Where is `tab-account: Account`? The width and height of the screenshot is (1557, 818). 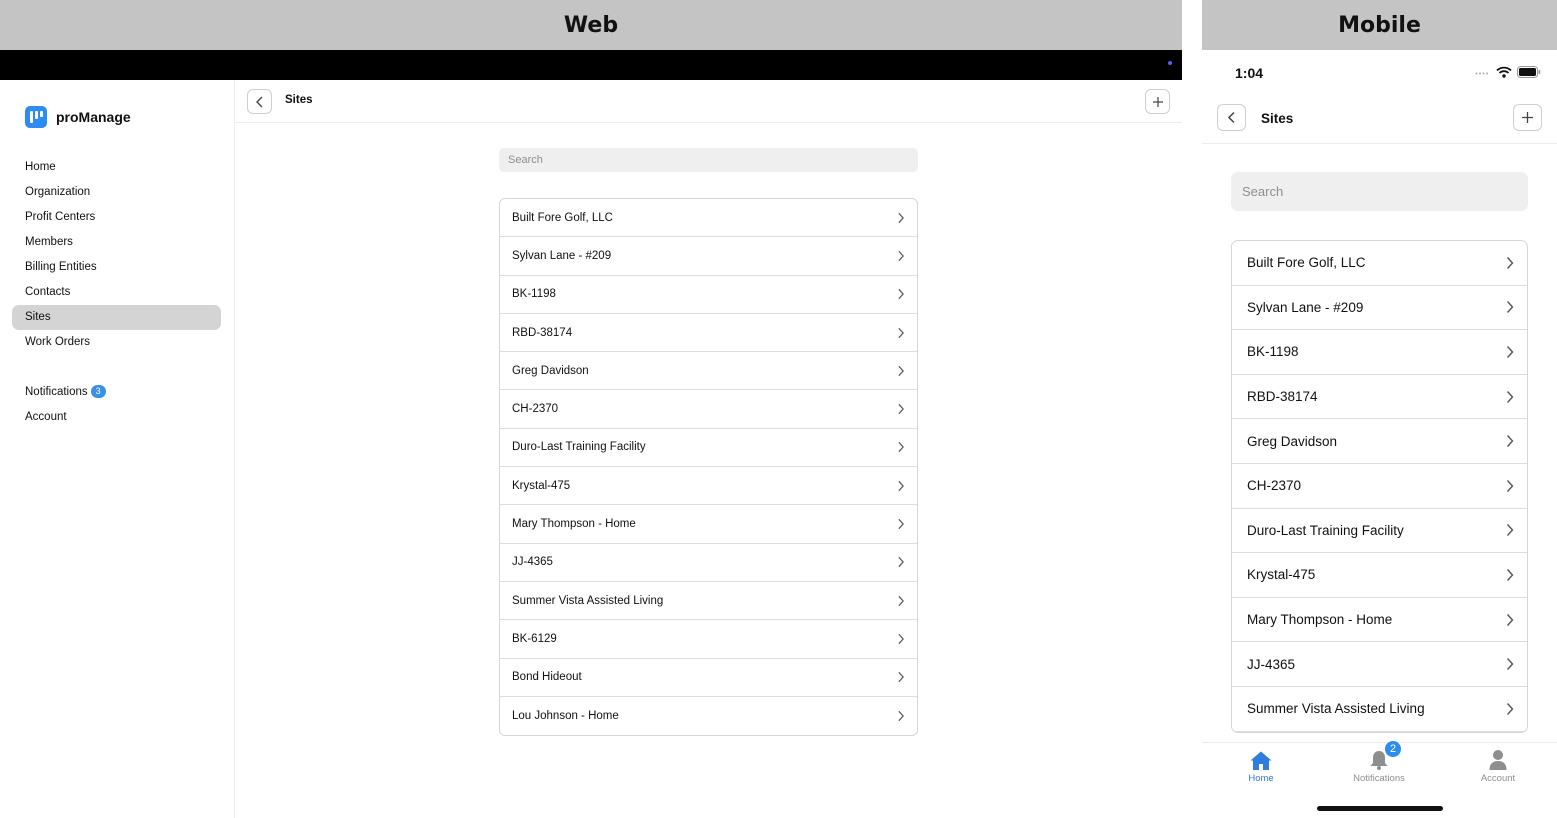
tab-account: Account is located at coordinates (1498, 765).